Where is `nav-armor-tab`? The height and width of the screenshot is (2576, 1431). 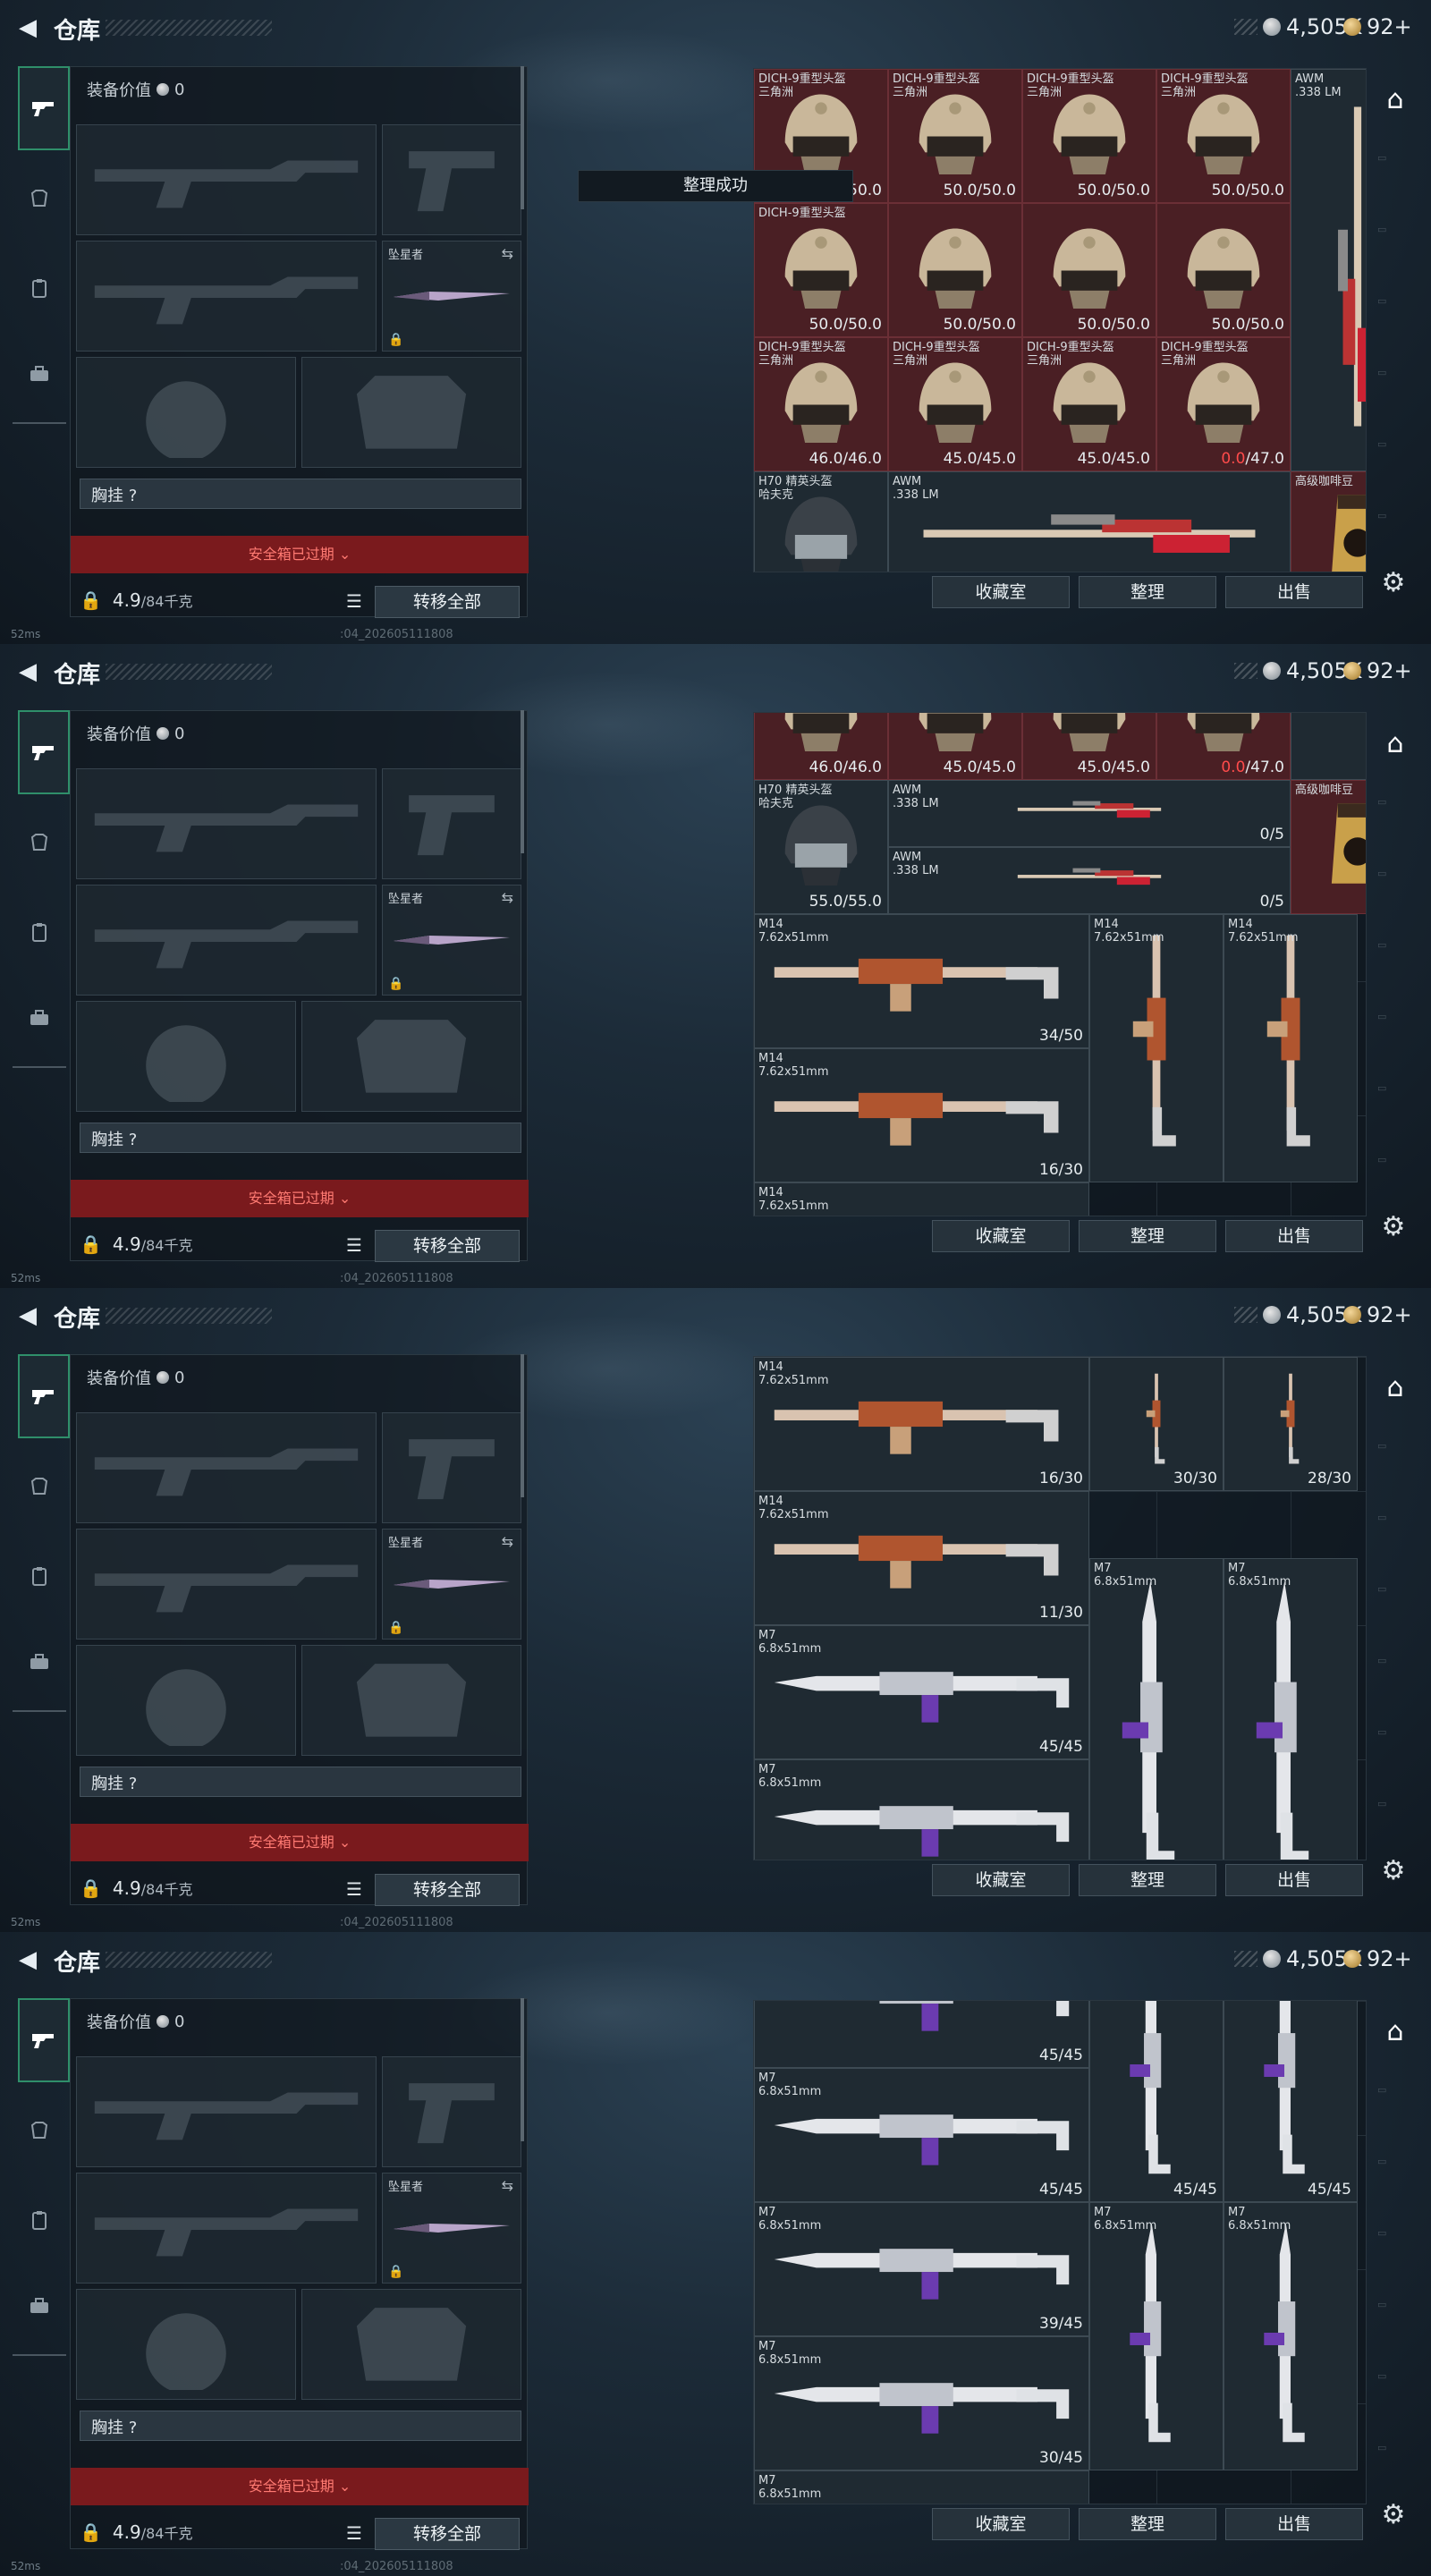
nav-armor-tab is located at coordinates (40, 2130).